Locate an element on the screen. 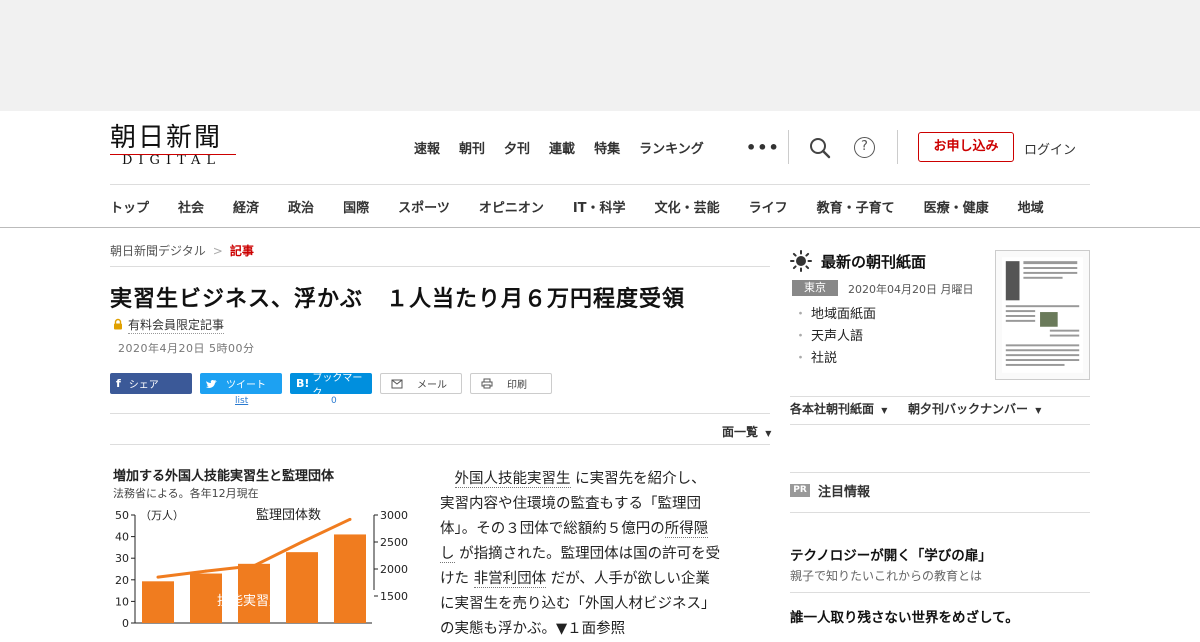 This screenshot has height=642, width=1200. page-list-dropdown: 面一覧 ▼ is located at coordinates (746, 431).